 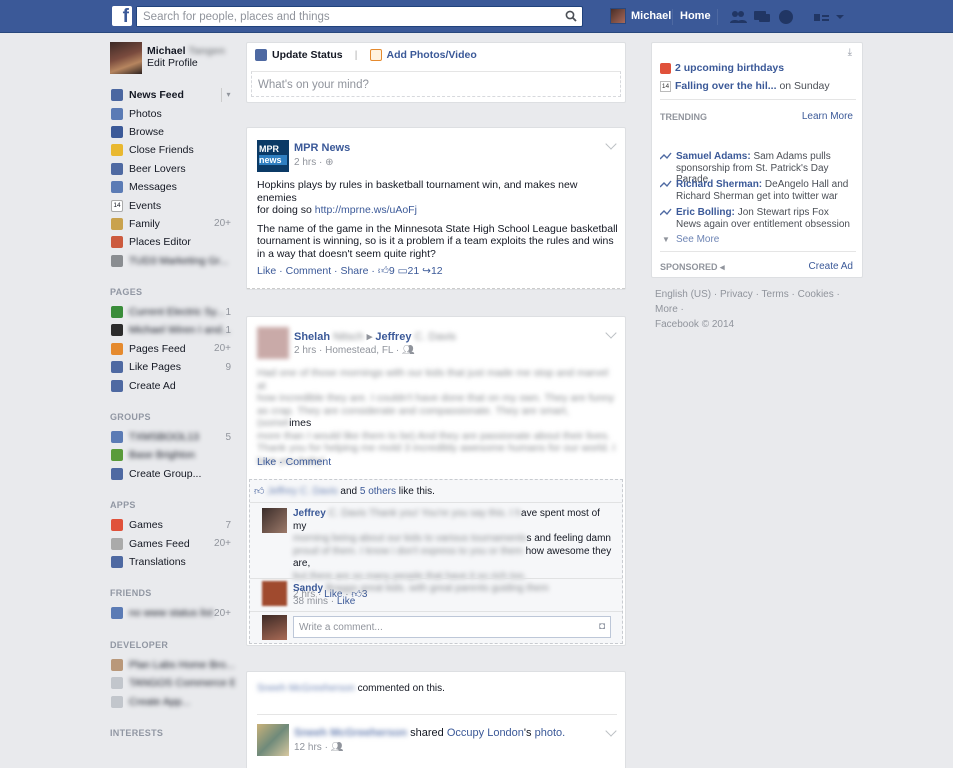 I want to click on topbar-divider, so click(x=672, y=17).